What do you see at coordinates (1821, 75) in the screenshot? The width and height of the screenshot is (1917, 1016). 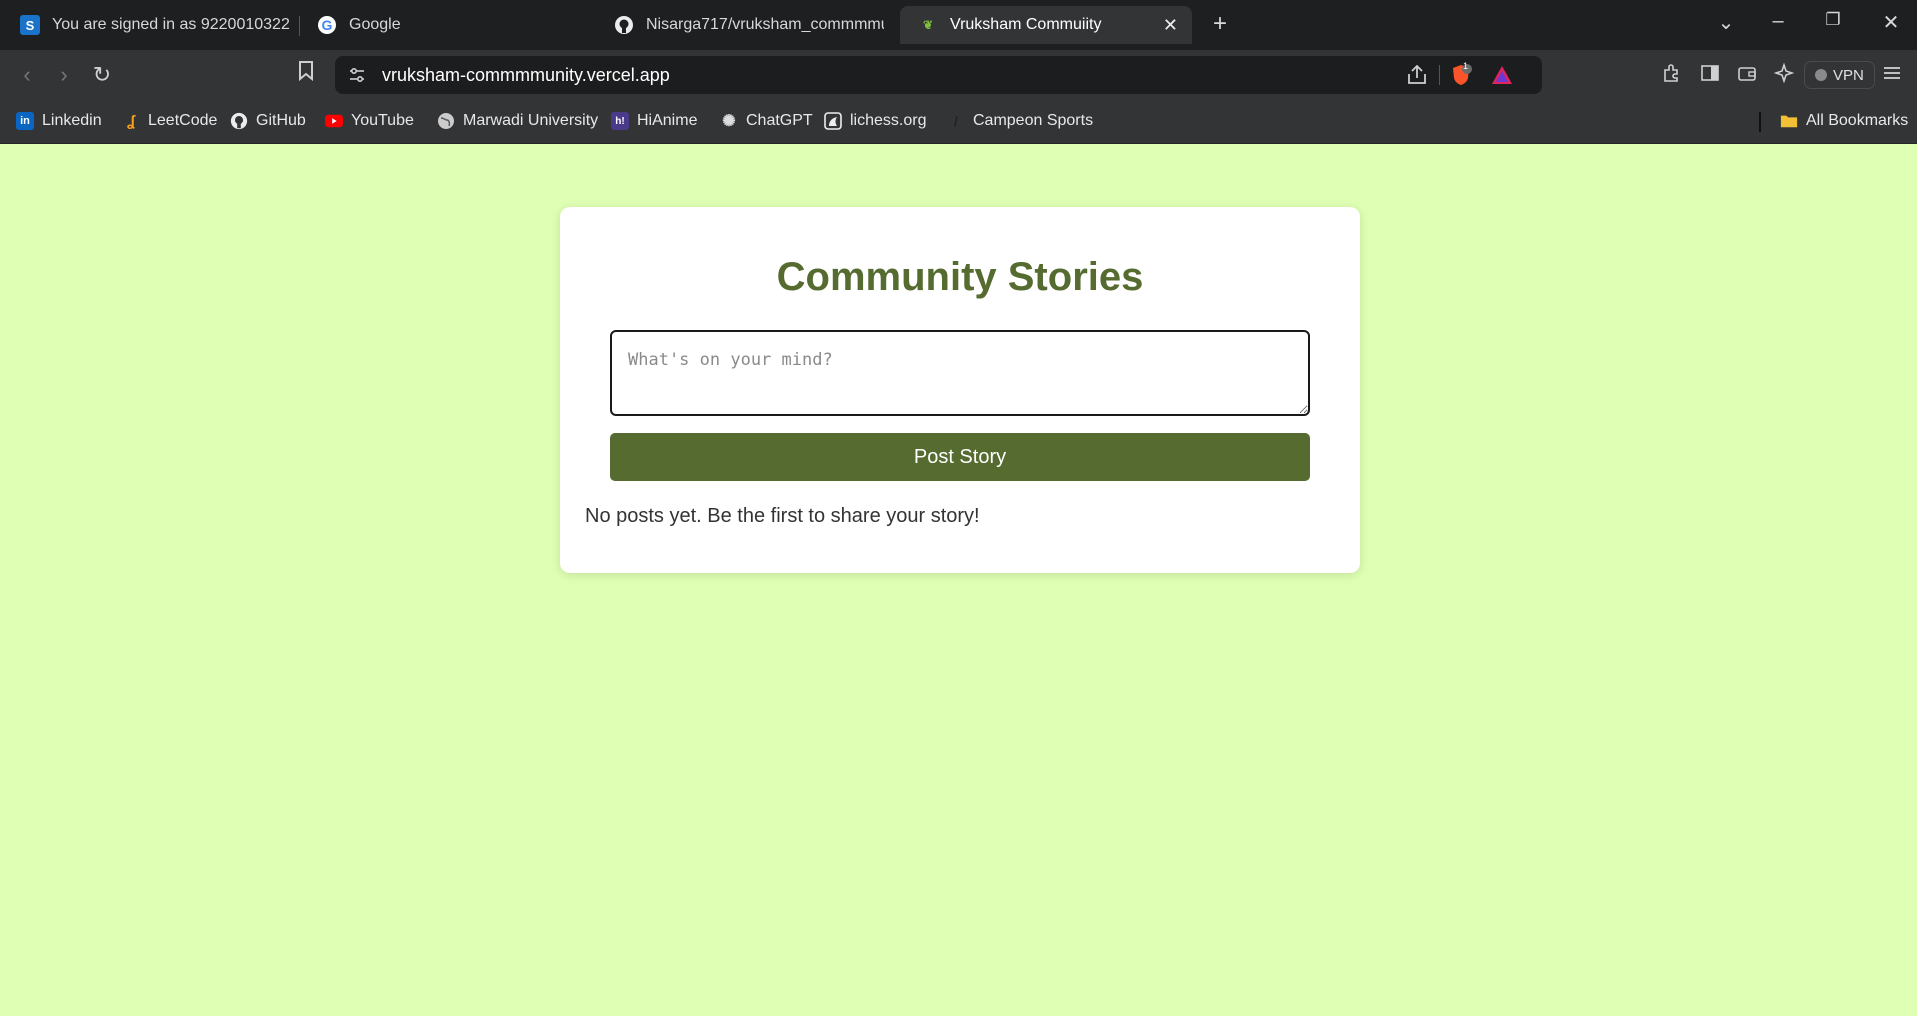 I see `vpn-status-icon` at bounding box center [1821, 75].